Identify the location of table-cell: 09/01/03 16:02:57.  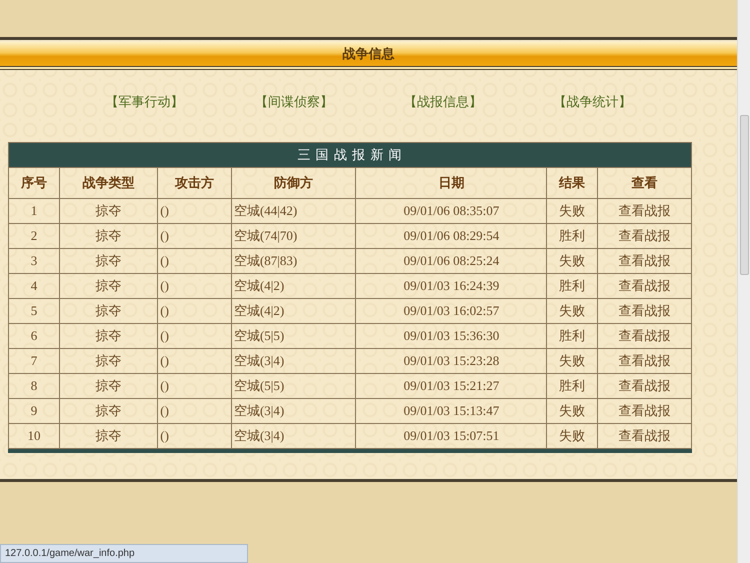
(451, 311).